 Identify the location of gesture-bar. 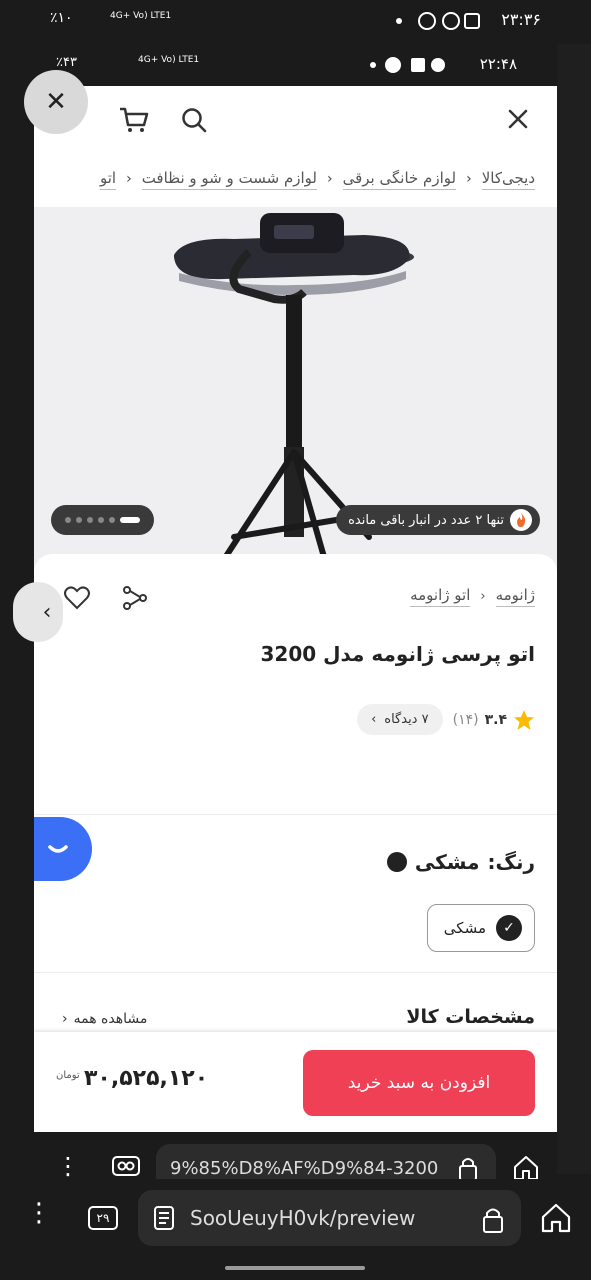
(295, 1268).